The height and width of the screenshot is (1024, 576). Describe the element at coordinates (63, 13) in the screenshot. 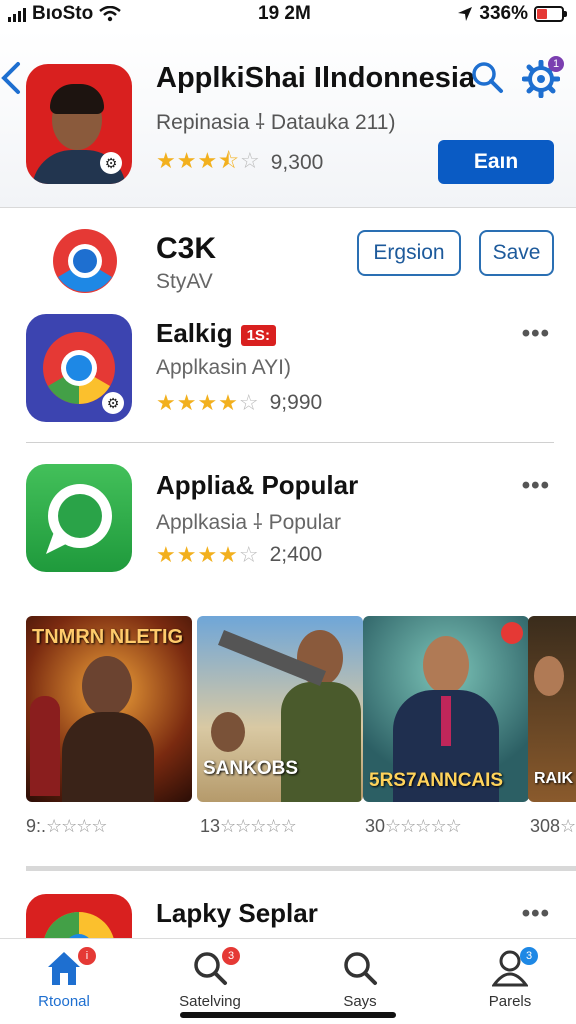

I see `carrier-label: BıoSto` at that location.